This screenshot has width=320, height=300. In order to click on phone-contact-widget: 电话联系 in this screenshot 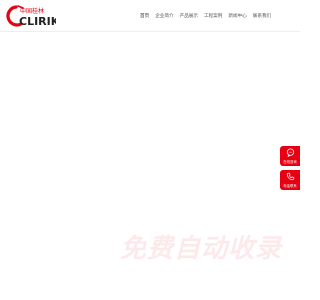, I will do `click(290, 180)`.